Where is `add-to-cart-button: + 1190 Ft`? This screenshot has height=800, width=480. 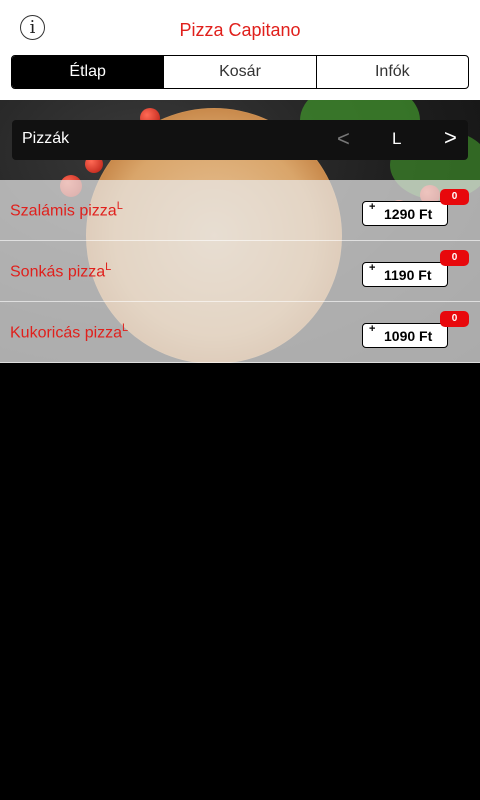
add-to-cart-button: + 1190 Ft is located at coordinates (405, 274).